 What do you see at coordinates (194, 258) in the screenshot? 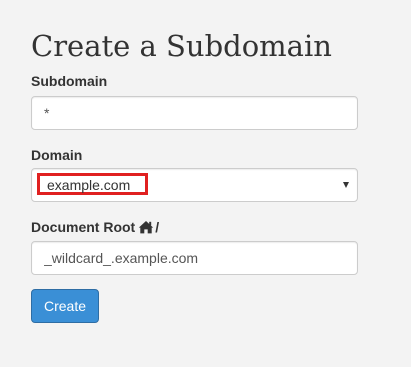
I see `document-root-input` at bounding box center [194, 258].